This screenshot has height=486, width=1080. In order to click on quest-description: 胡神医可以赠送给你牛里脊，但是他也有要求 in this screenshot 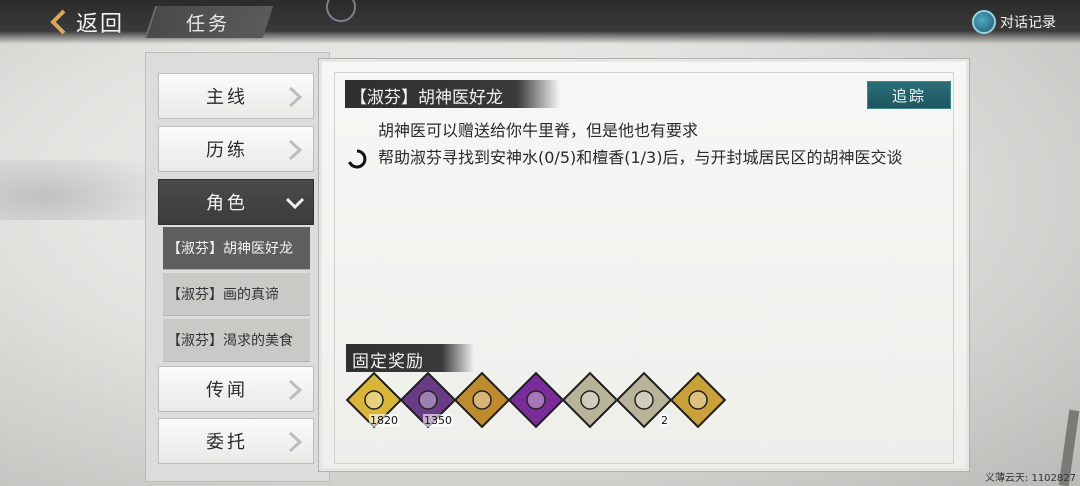, I will do `click(538, 130)`.